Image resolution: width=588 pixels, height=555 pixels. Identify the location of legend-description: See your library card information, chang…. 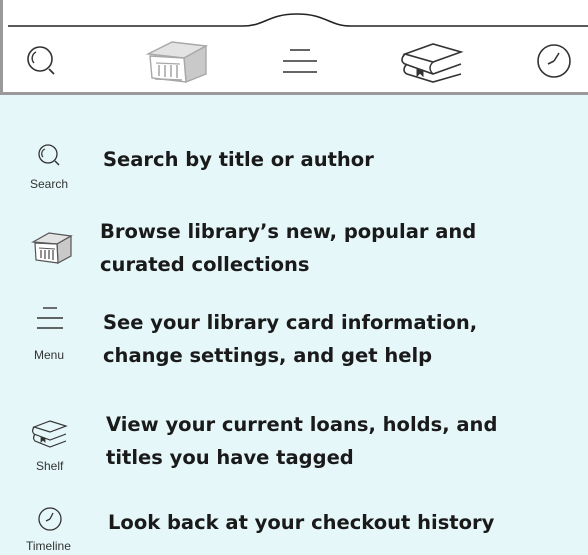
(290, 339).